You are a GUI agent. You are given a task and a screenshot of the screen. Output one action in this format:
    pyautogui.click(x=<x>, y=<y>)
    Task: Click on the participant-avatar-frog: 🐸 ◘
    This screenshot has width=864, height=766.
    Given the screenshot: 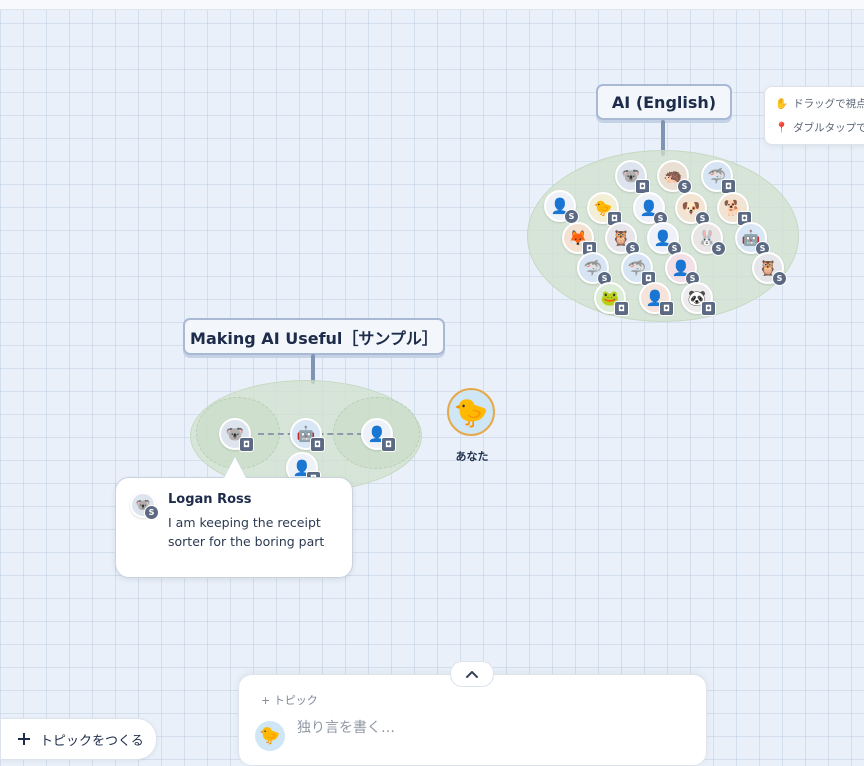 What is the action you would take?
    pyautogui.click(x=611, y=299)
    